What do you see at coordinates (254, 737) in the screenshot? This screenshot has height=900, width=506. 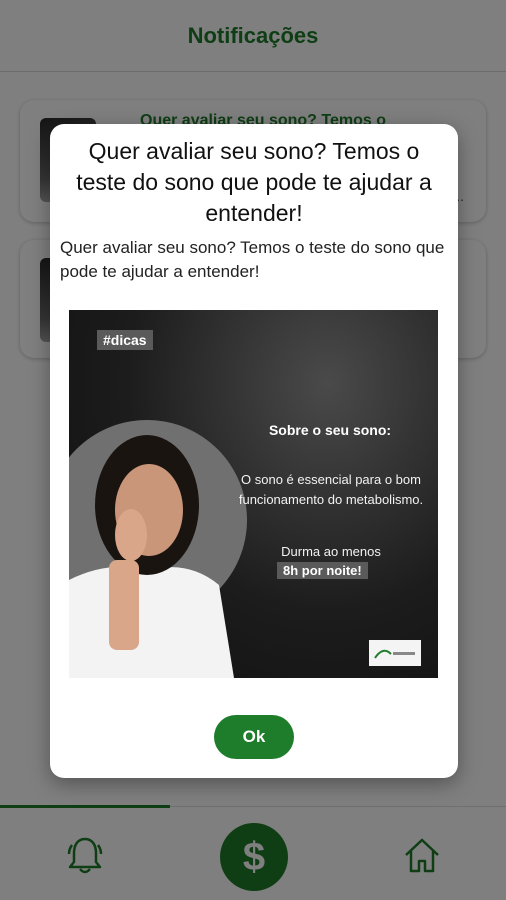 I see `ok-button: Ok` at bounding box center [254, 737].